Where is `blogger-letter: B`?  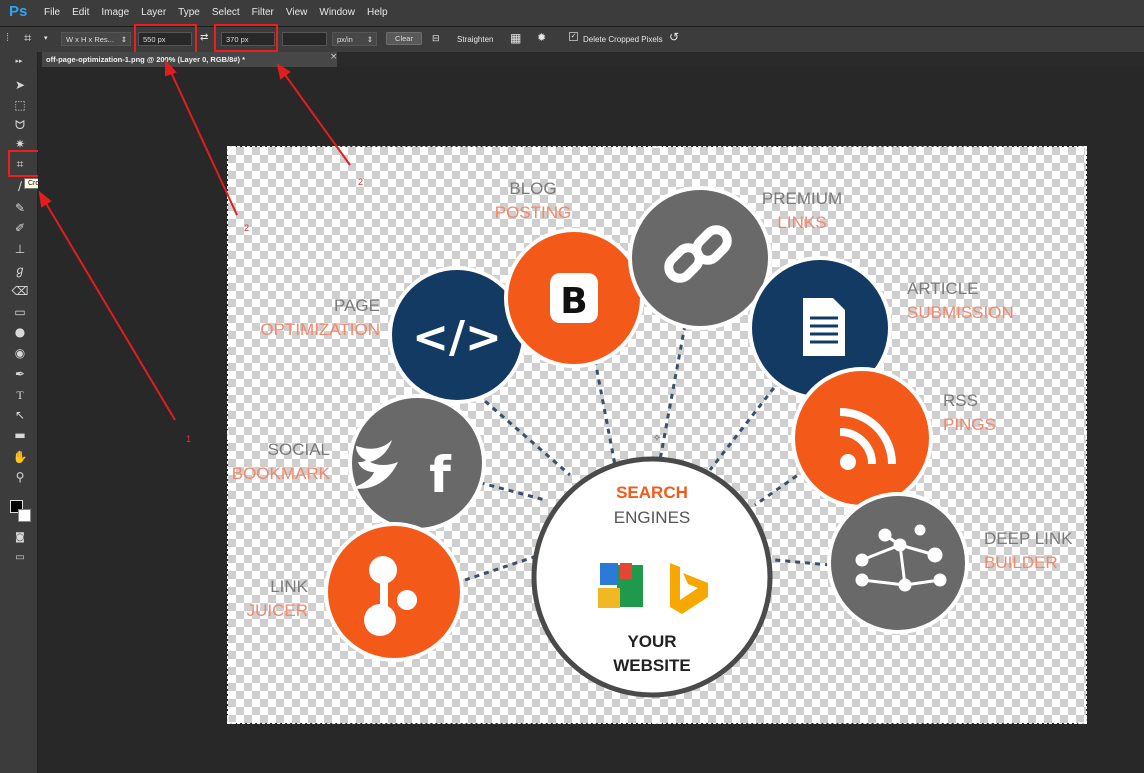
blogger-letter: B is located at coordinates (573, 301).